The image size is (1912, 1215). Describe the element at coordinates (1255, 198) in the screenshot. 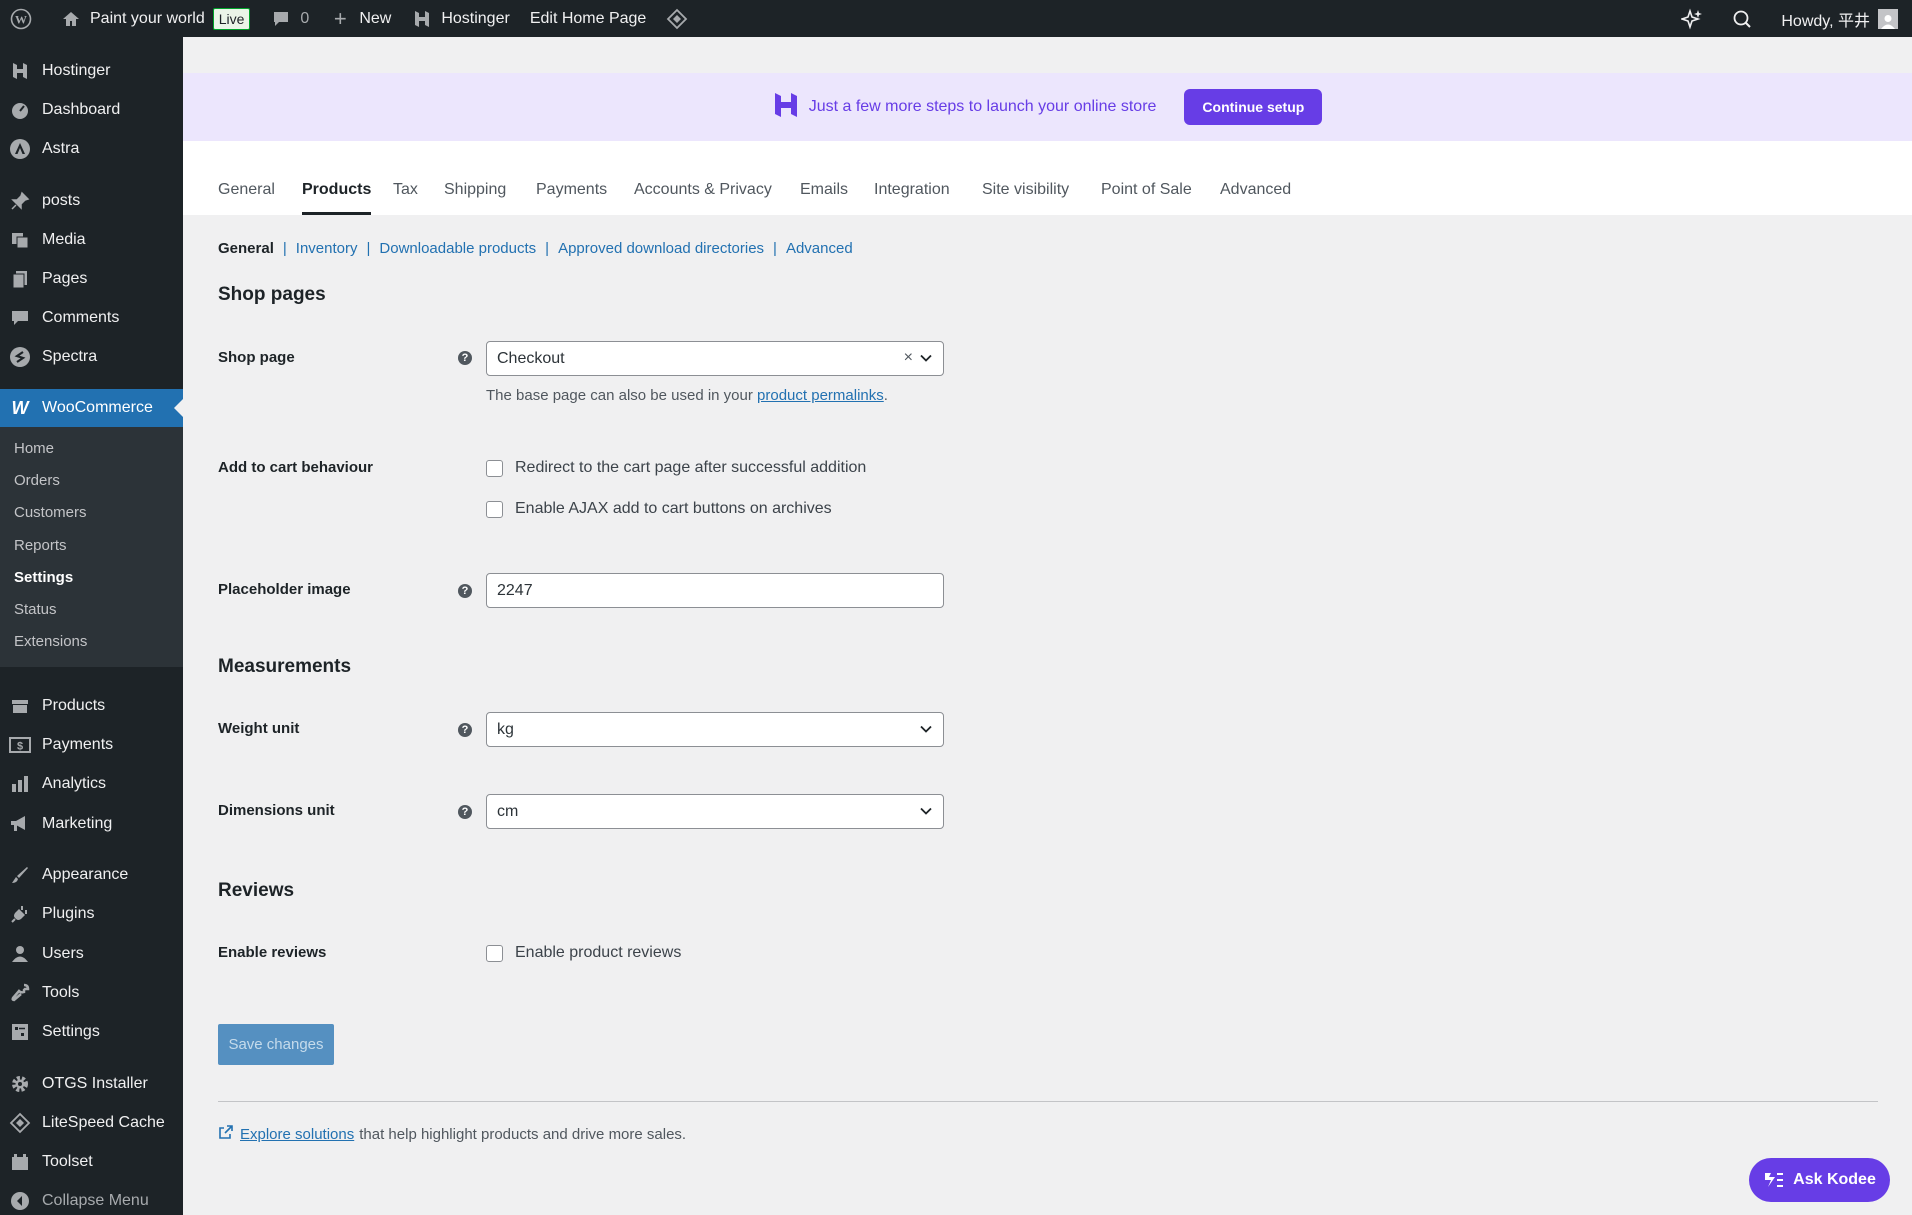

I see `tab-advanced: Advanced` at that location.